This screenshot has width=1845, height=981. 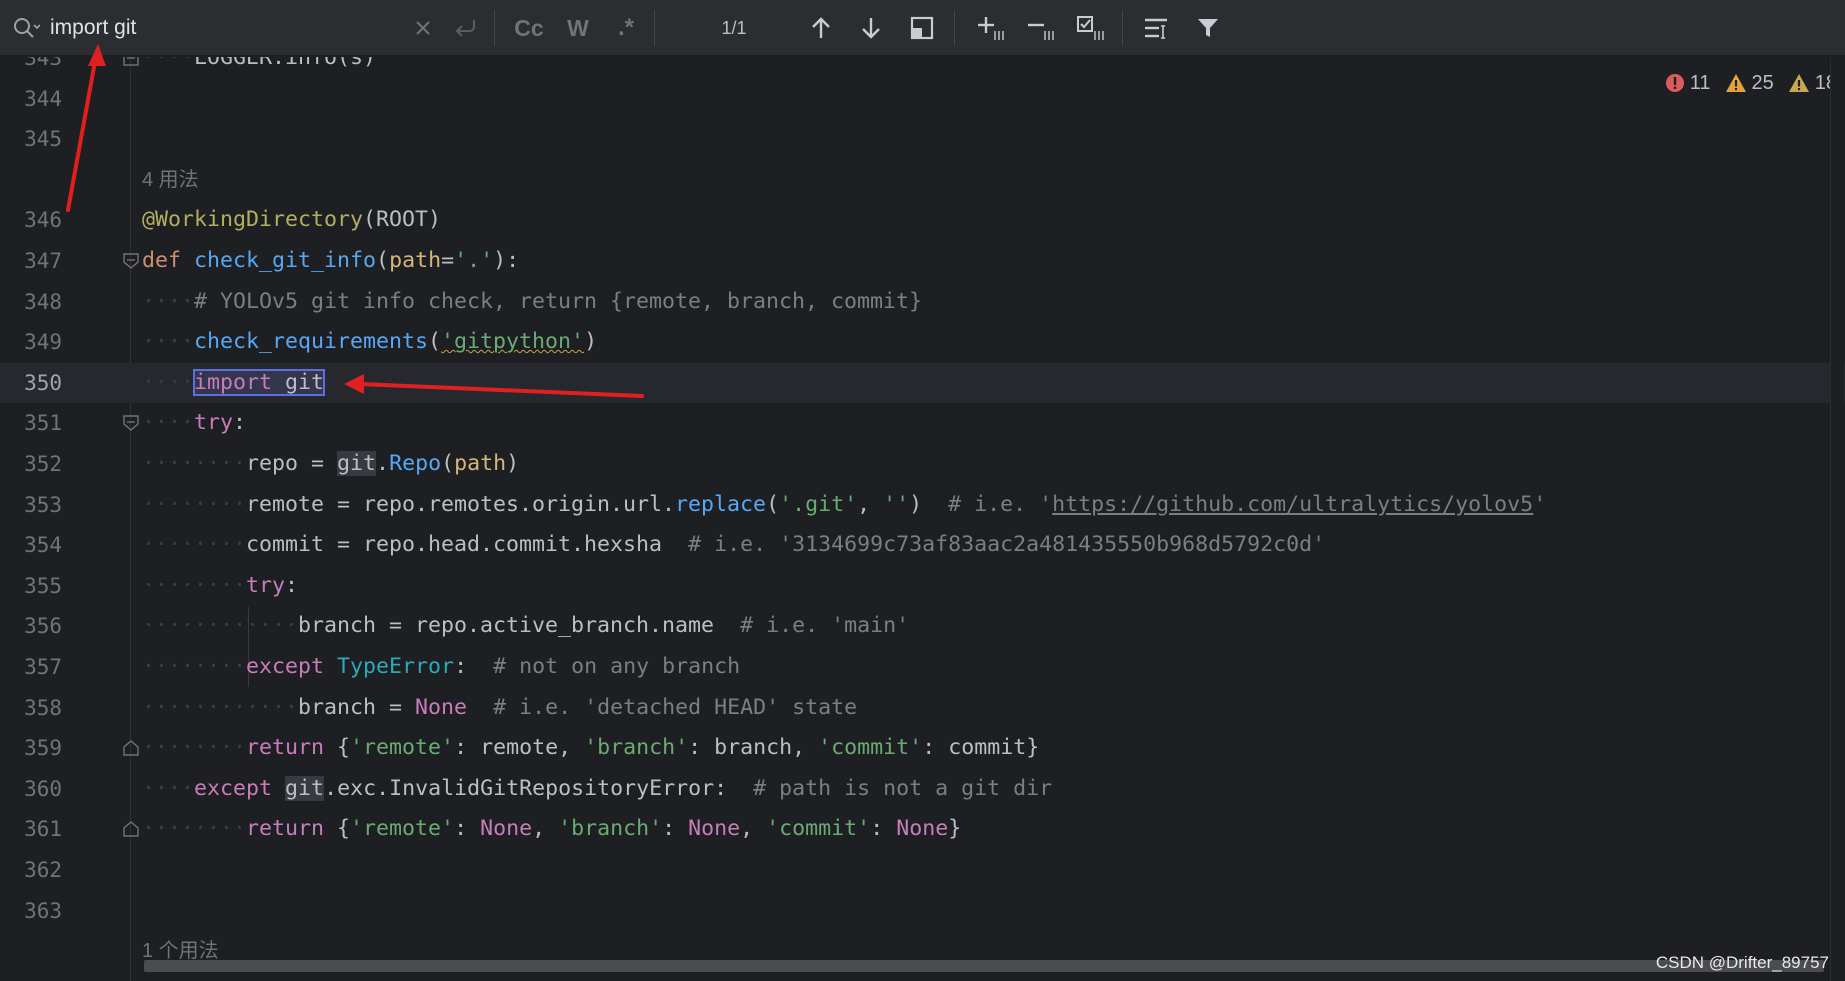 I want to click on code-text: @WorkingDirectory(ROOT), so click(x=292, y=220).